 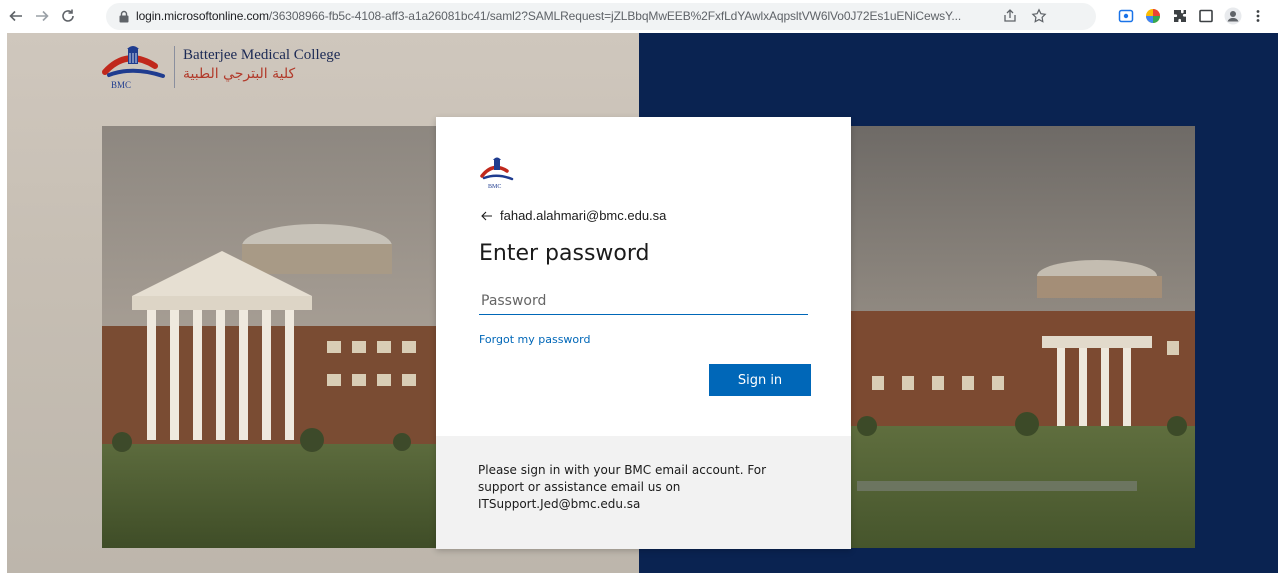 What do you see at coordinates (534, 339) in the screenshot?
I see `forgot-password-link: Forgot my password` at bounding box center [534, 339].